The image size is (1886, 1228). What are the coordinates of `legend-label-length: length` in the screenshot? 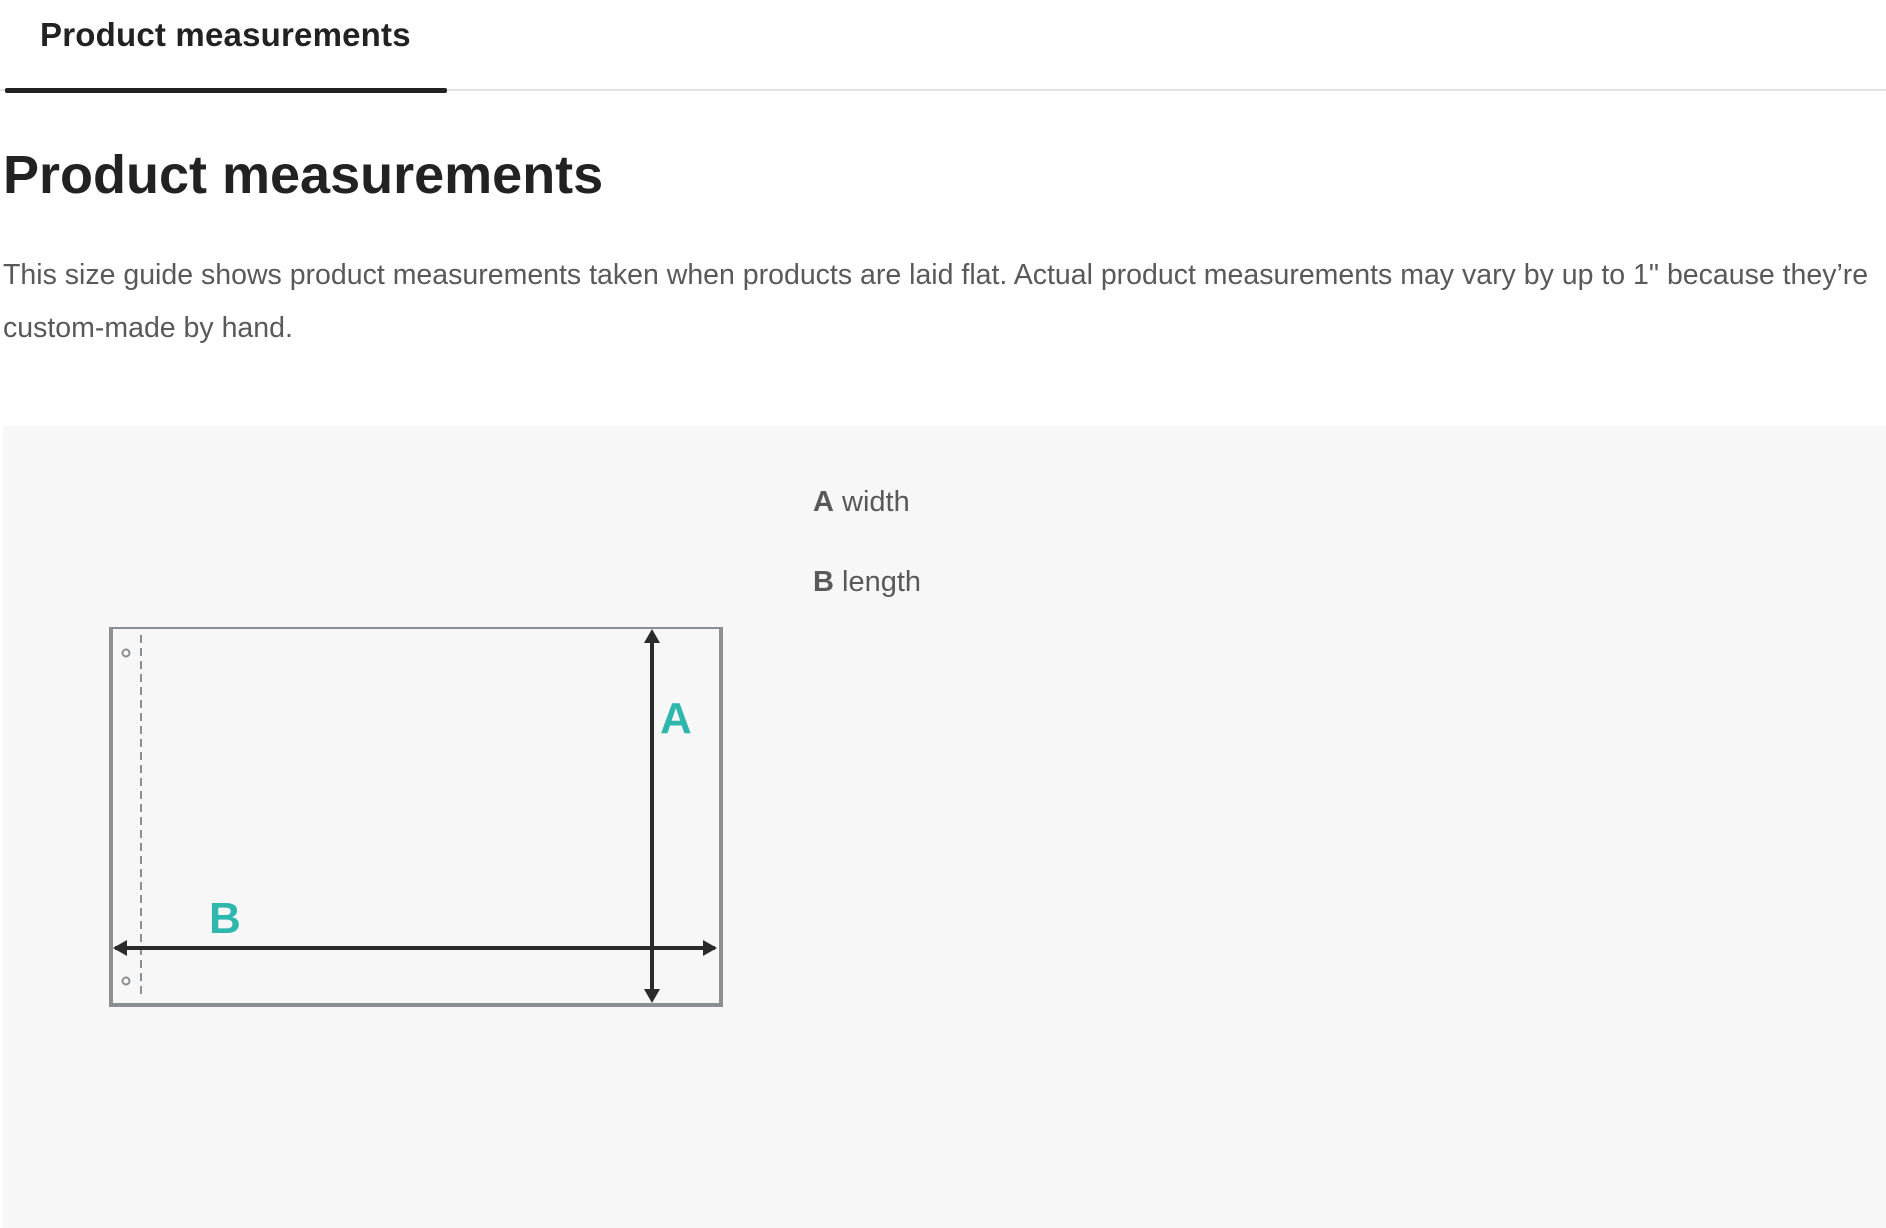 It's located at (882, 582).